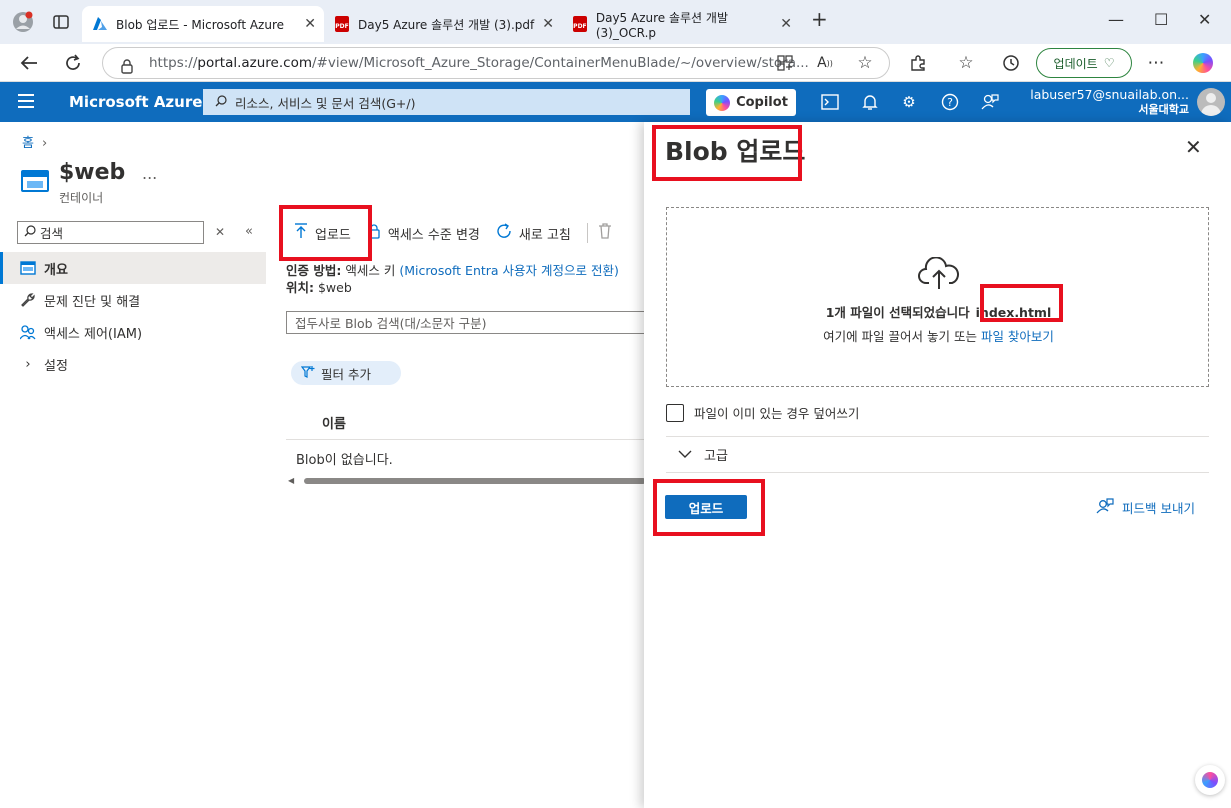 The height and width of the screenshot is (808, 1231). Describe the element at coordinates (291, 480) in the screenshot. I see `scroll-left-icon: ◀` at that location.